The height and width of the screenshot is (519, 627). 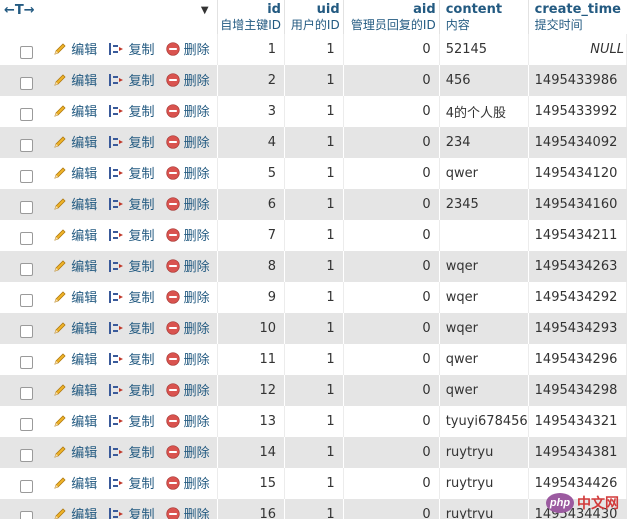 I want to click on cell-create-time: 1495434211, so click(x=577, y=235).